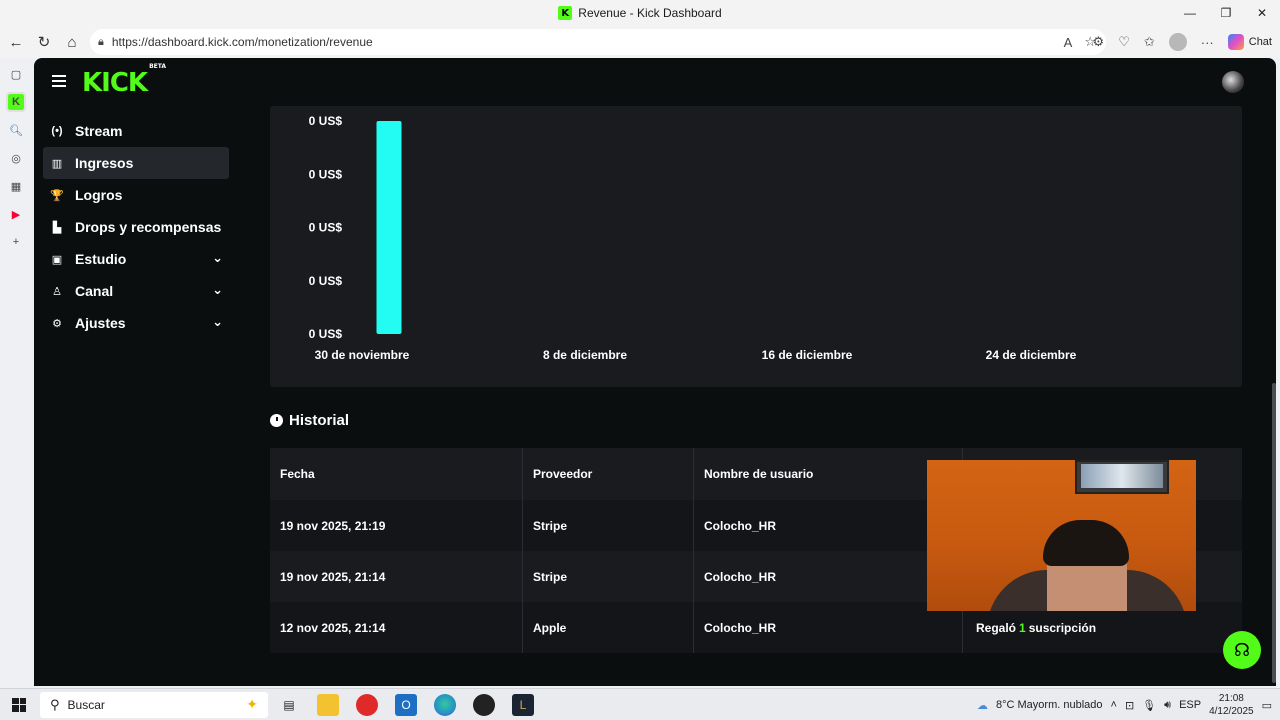 The image size is (1280, 720). I want to click on restore-button: ❐, so click(1226, 13).